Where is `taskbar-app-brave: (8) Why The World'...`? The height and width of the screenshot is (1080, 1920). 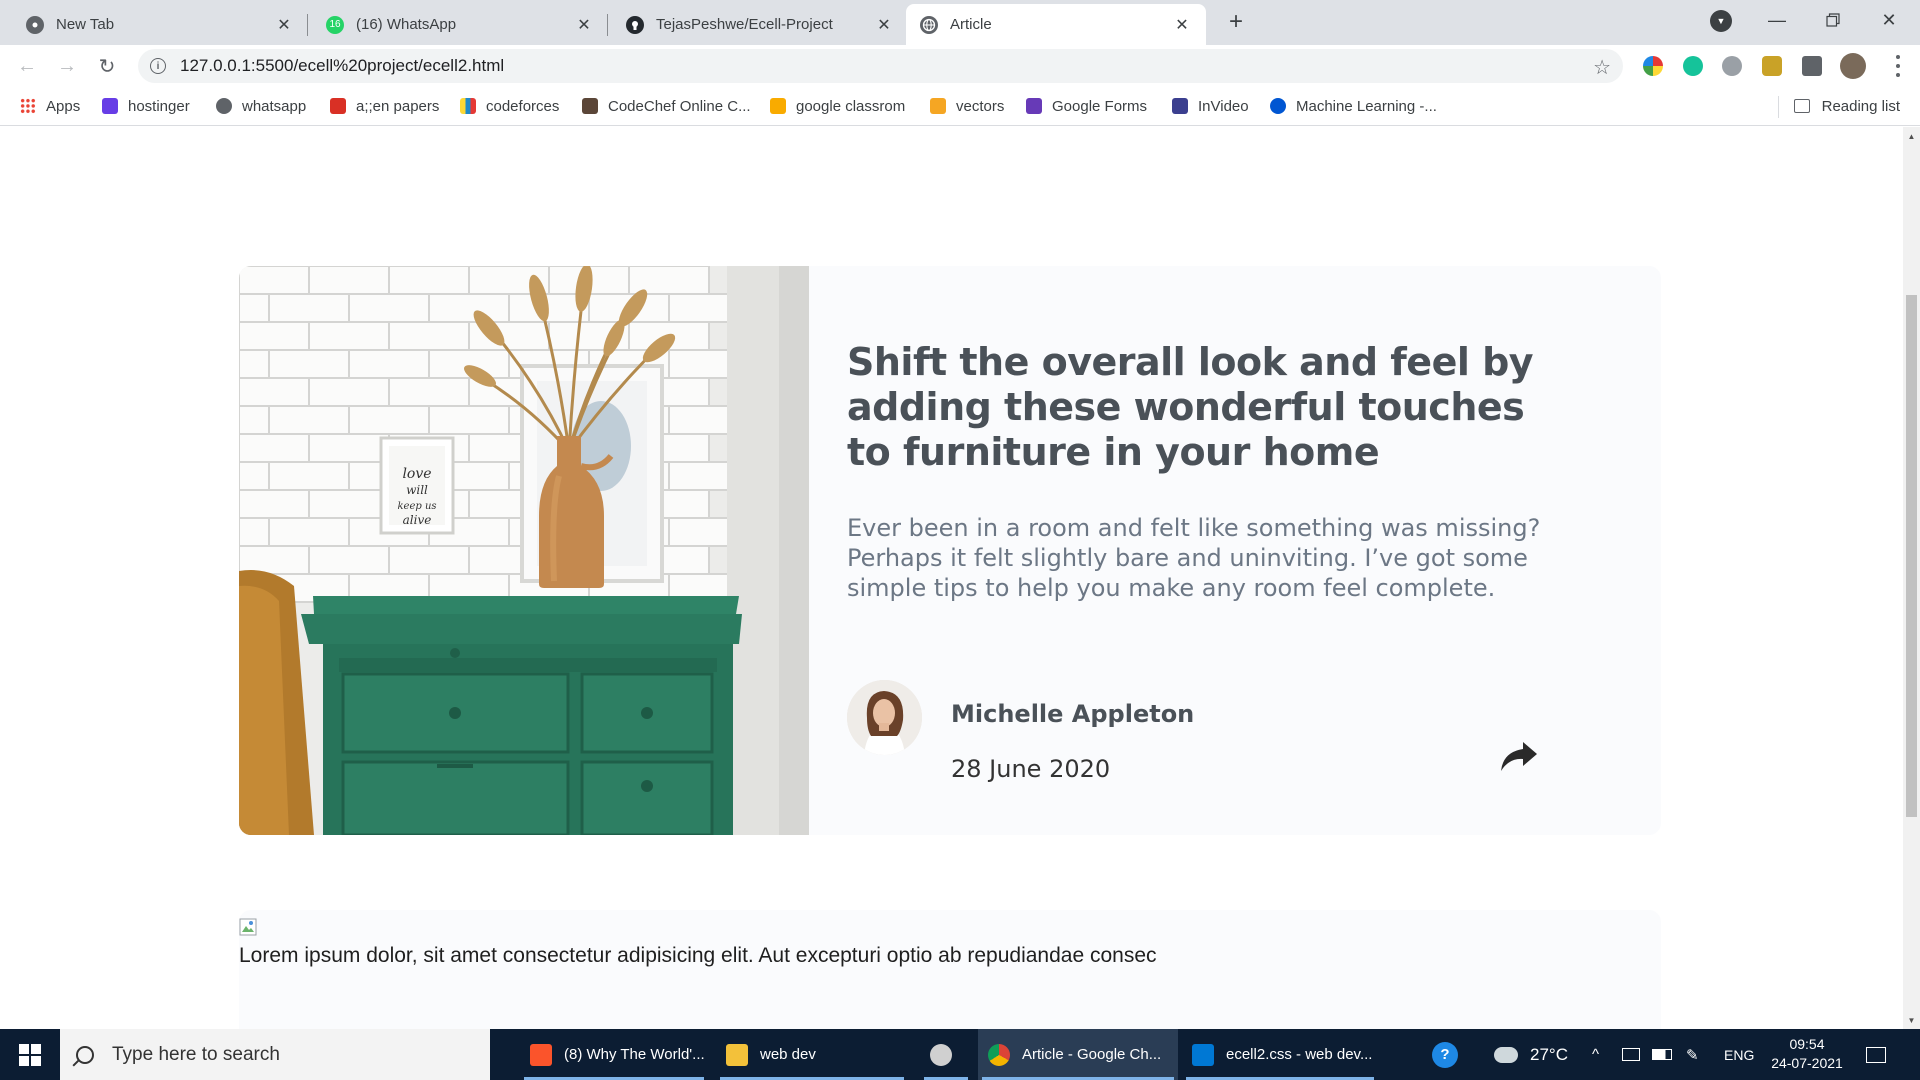 taskbar-app-brave: (8) Why The World'... is located at coordinates (614, 1054).